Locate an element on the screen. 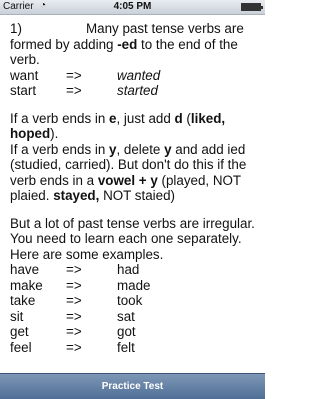  bottom-toolbar: Practice Test is located at coordinates (132, 386).